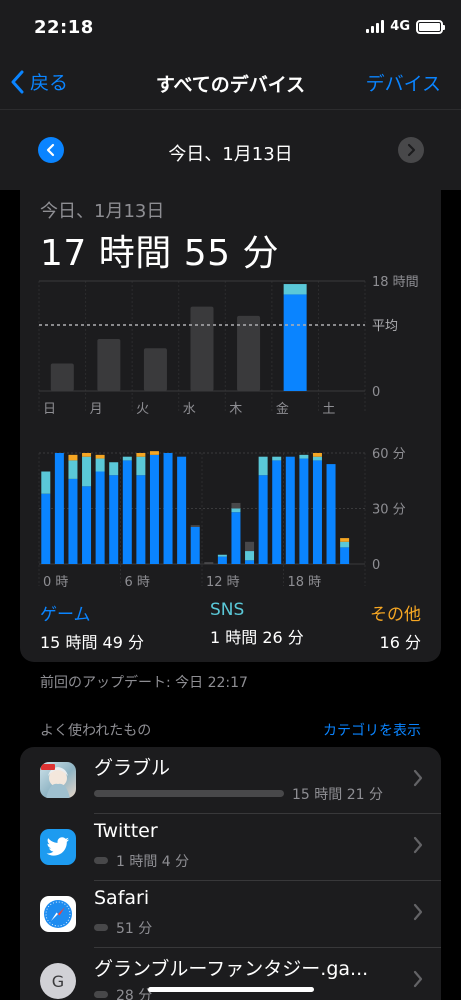 Image resolution: width=461 pixels, height=1000 pixels. I want to click on twitter-icon, so click(58, 847).